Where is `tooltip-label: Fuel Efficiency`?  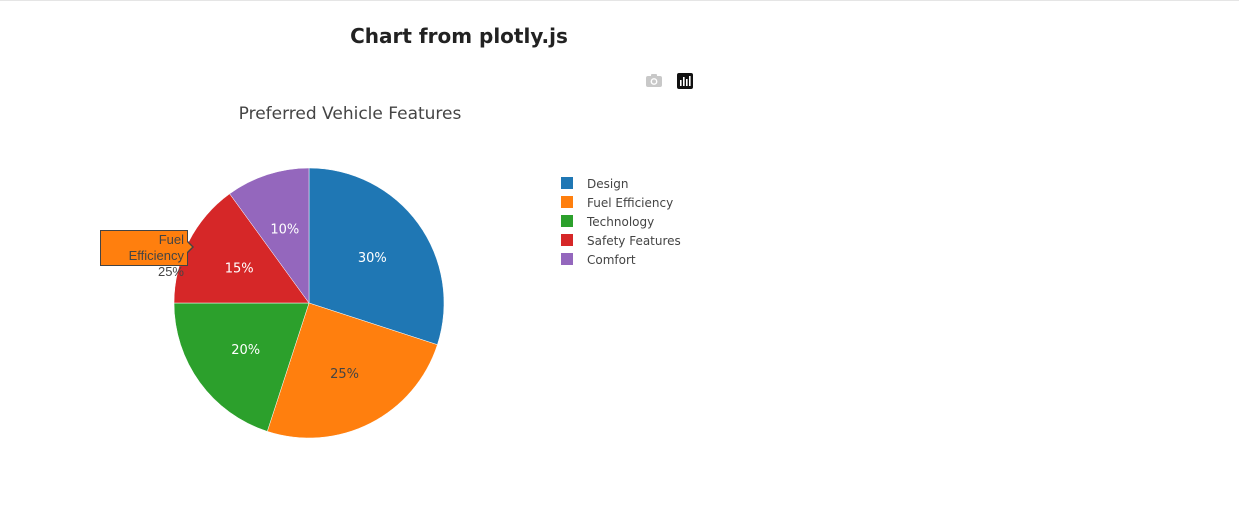
tooltip-label: Fuel Efficiency is located at coordinates (156, 247).